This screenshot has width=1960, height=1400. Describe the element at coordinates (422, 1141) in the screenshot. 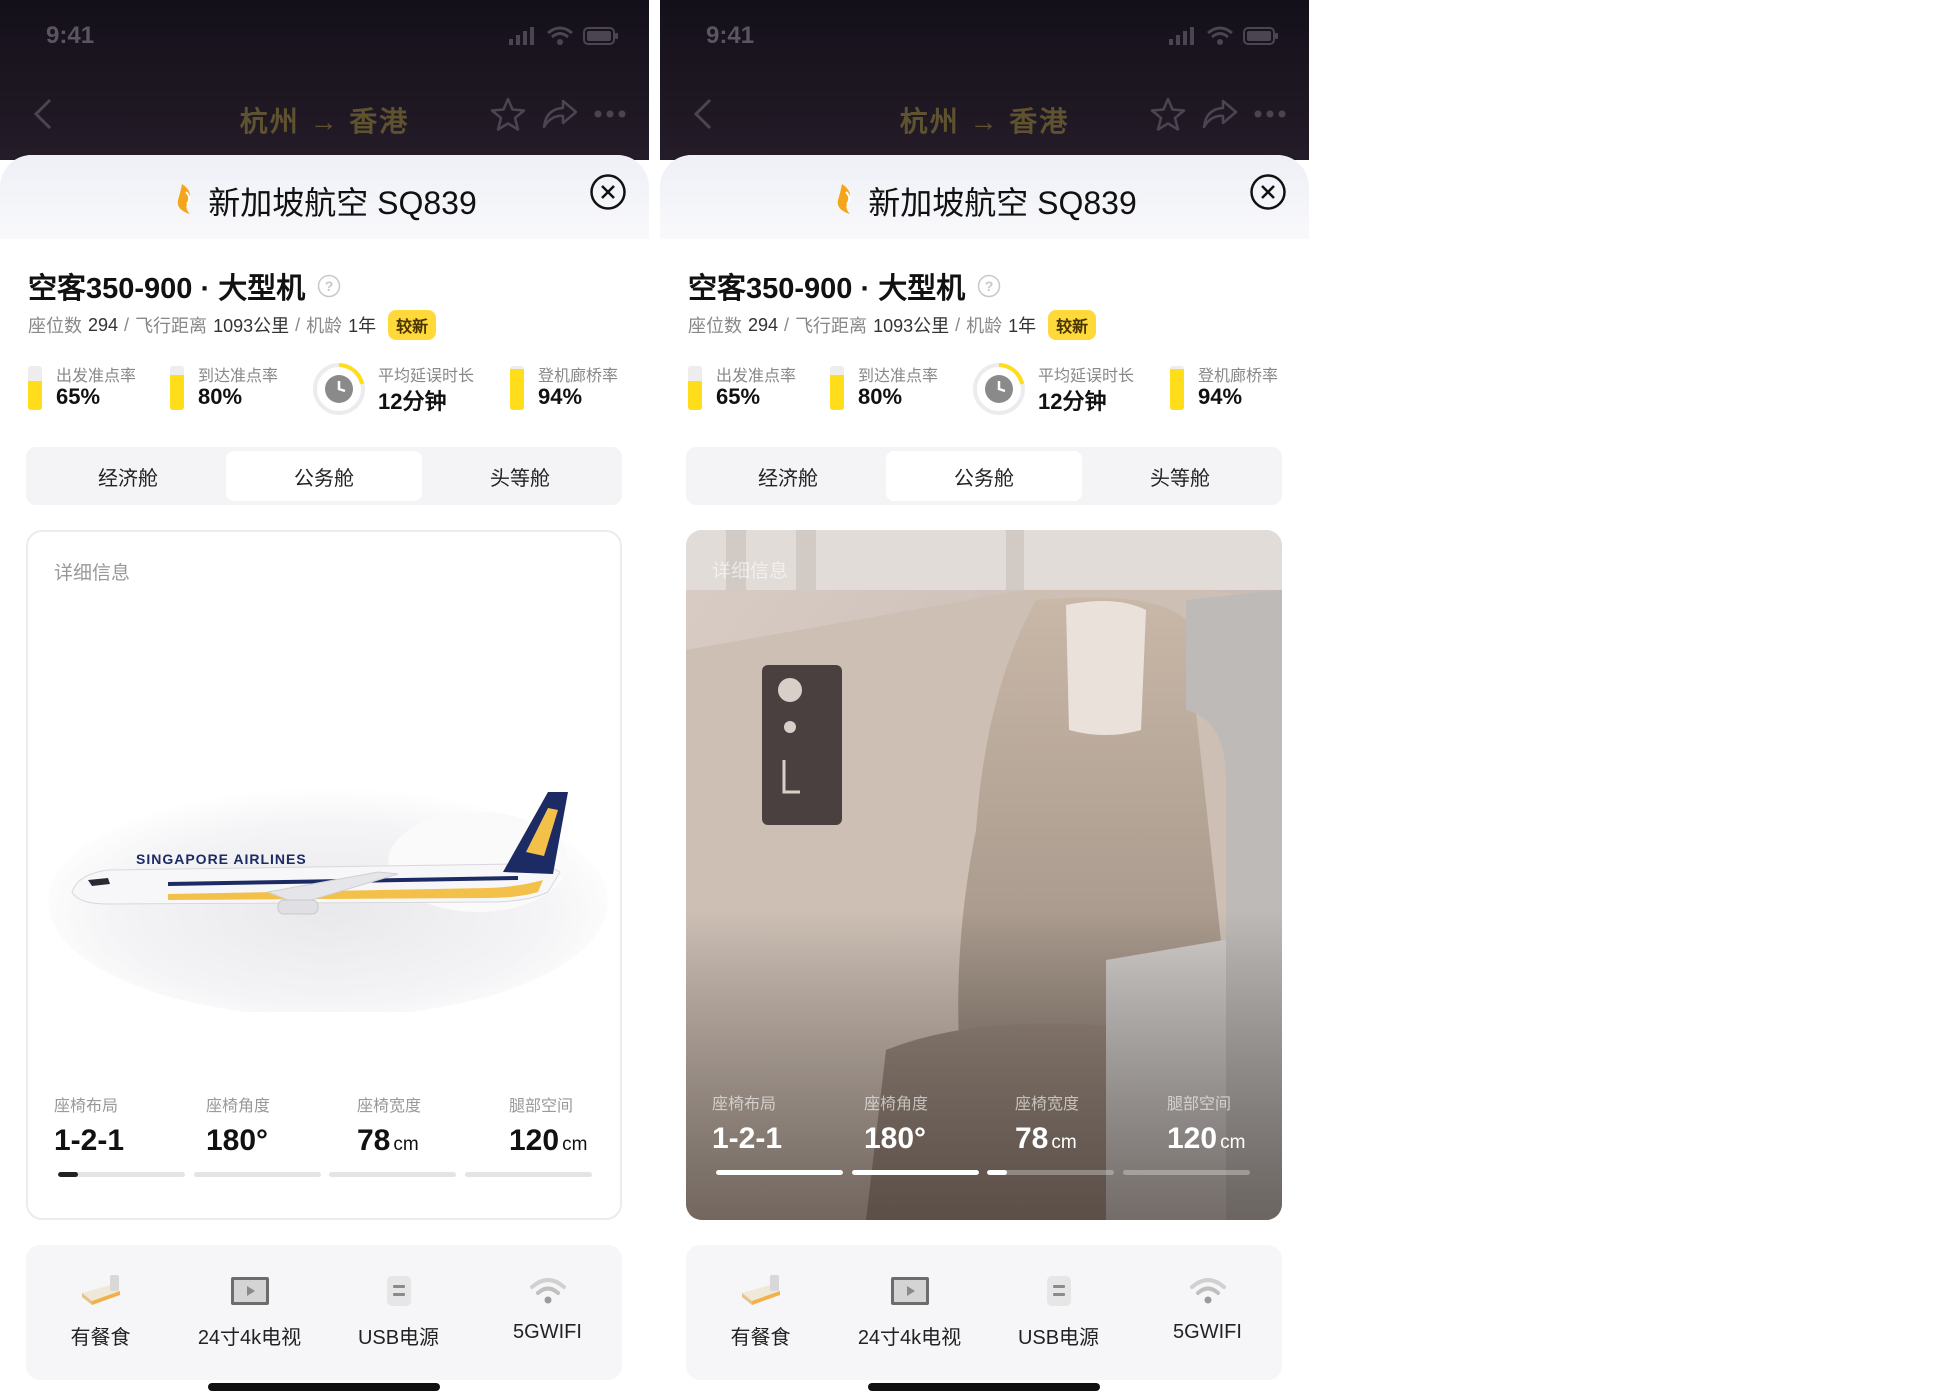

I see `spec-value: 78 cm` at that location.